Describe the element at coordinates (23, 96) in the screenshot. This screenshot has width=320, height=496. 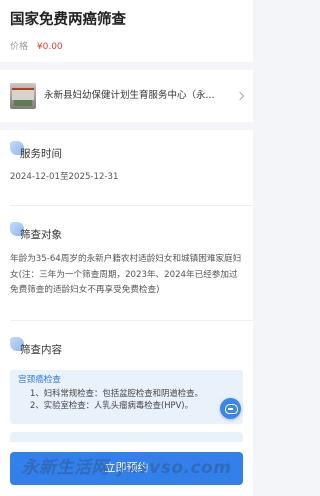
I see `org-thumbnail` at that location.